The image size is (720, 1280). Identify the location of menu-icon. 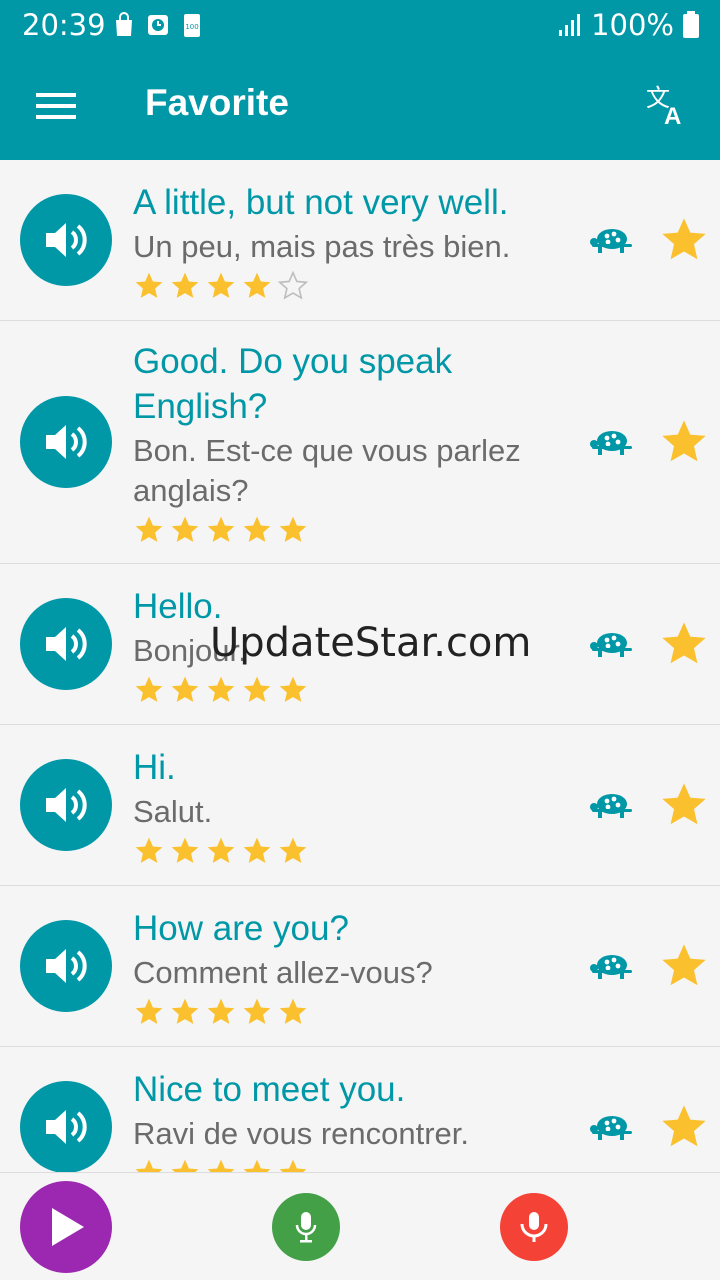
(56, 106).